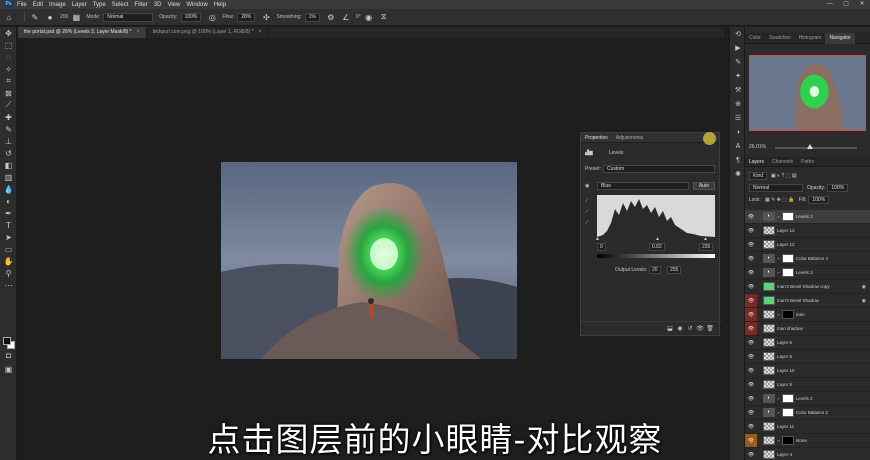 The image size is (870, 460). What do you see at coordinates (331, 17) in the screenshot?
I see `gear-icon: ⚙` at bounding box center [331, 17].